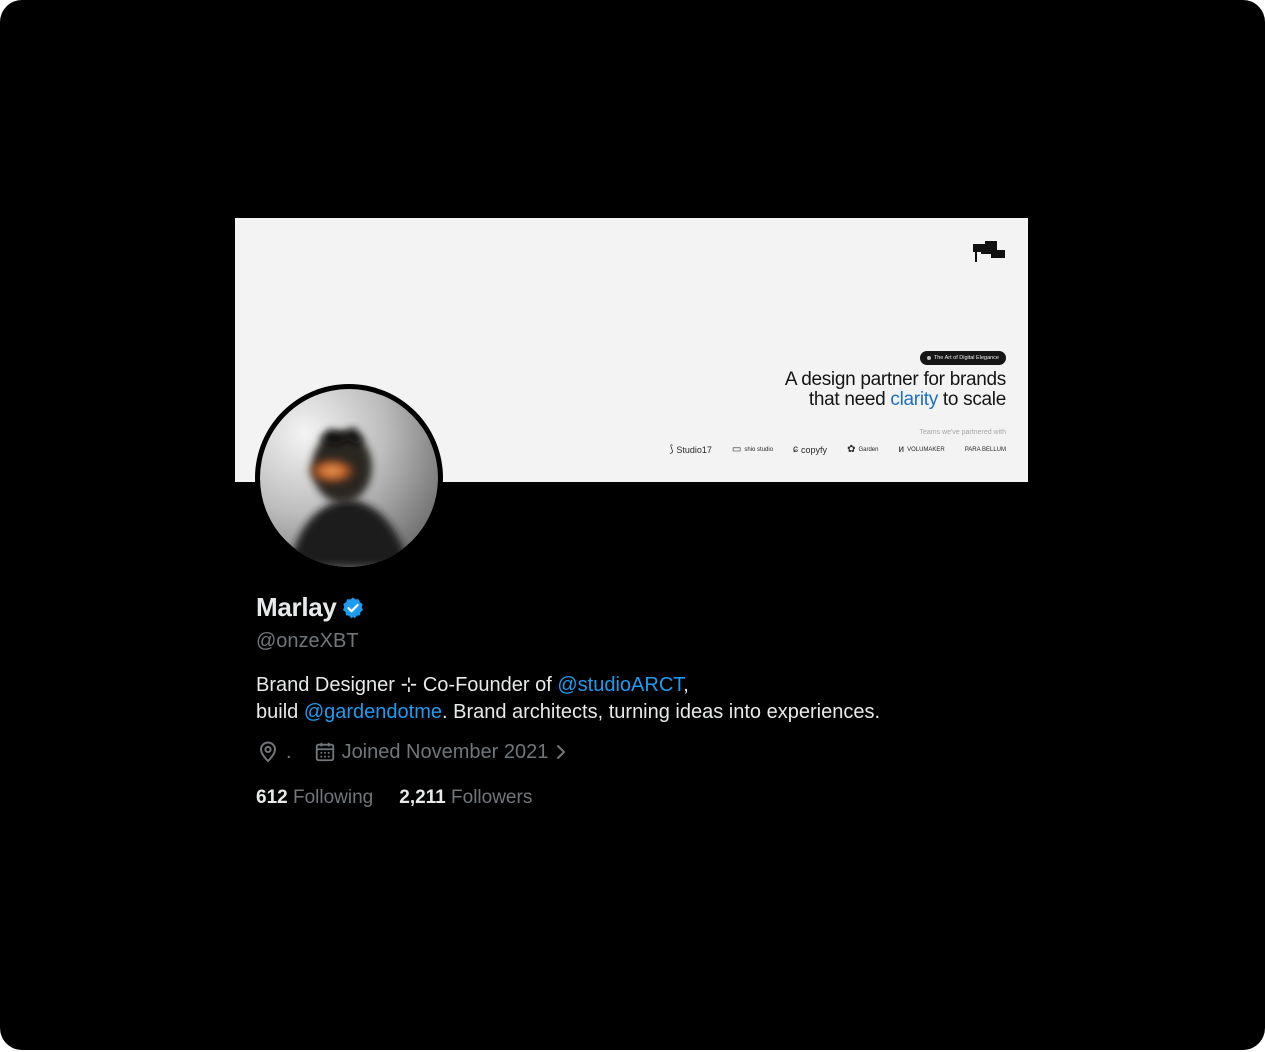  What do you see at coordinates (272, 797) in the screenshot?
I see `following-count: 612` at bounding box center [272, 797].